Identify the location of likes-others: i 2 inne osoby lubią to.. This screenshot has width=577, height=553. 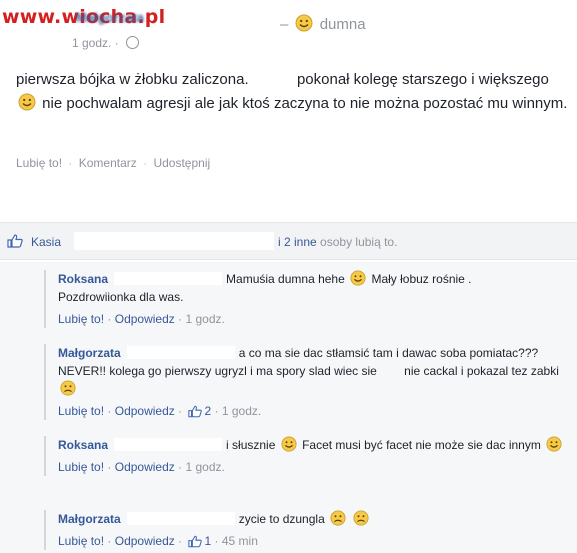
(337, 242).